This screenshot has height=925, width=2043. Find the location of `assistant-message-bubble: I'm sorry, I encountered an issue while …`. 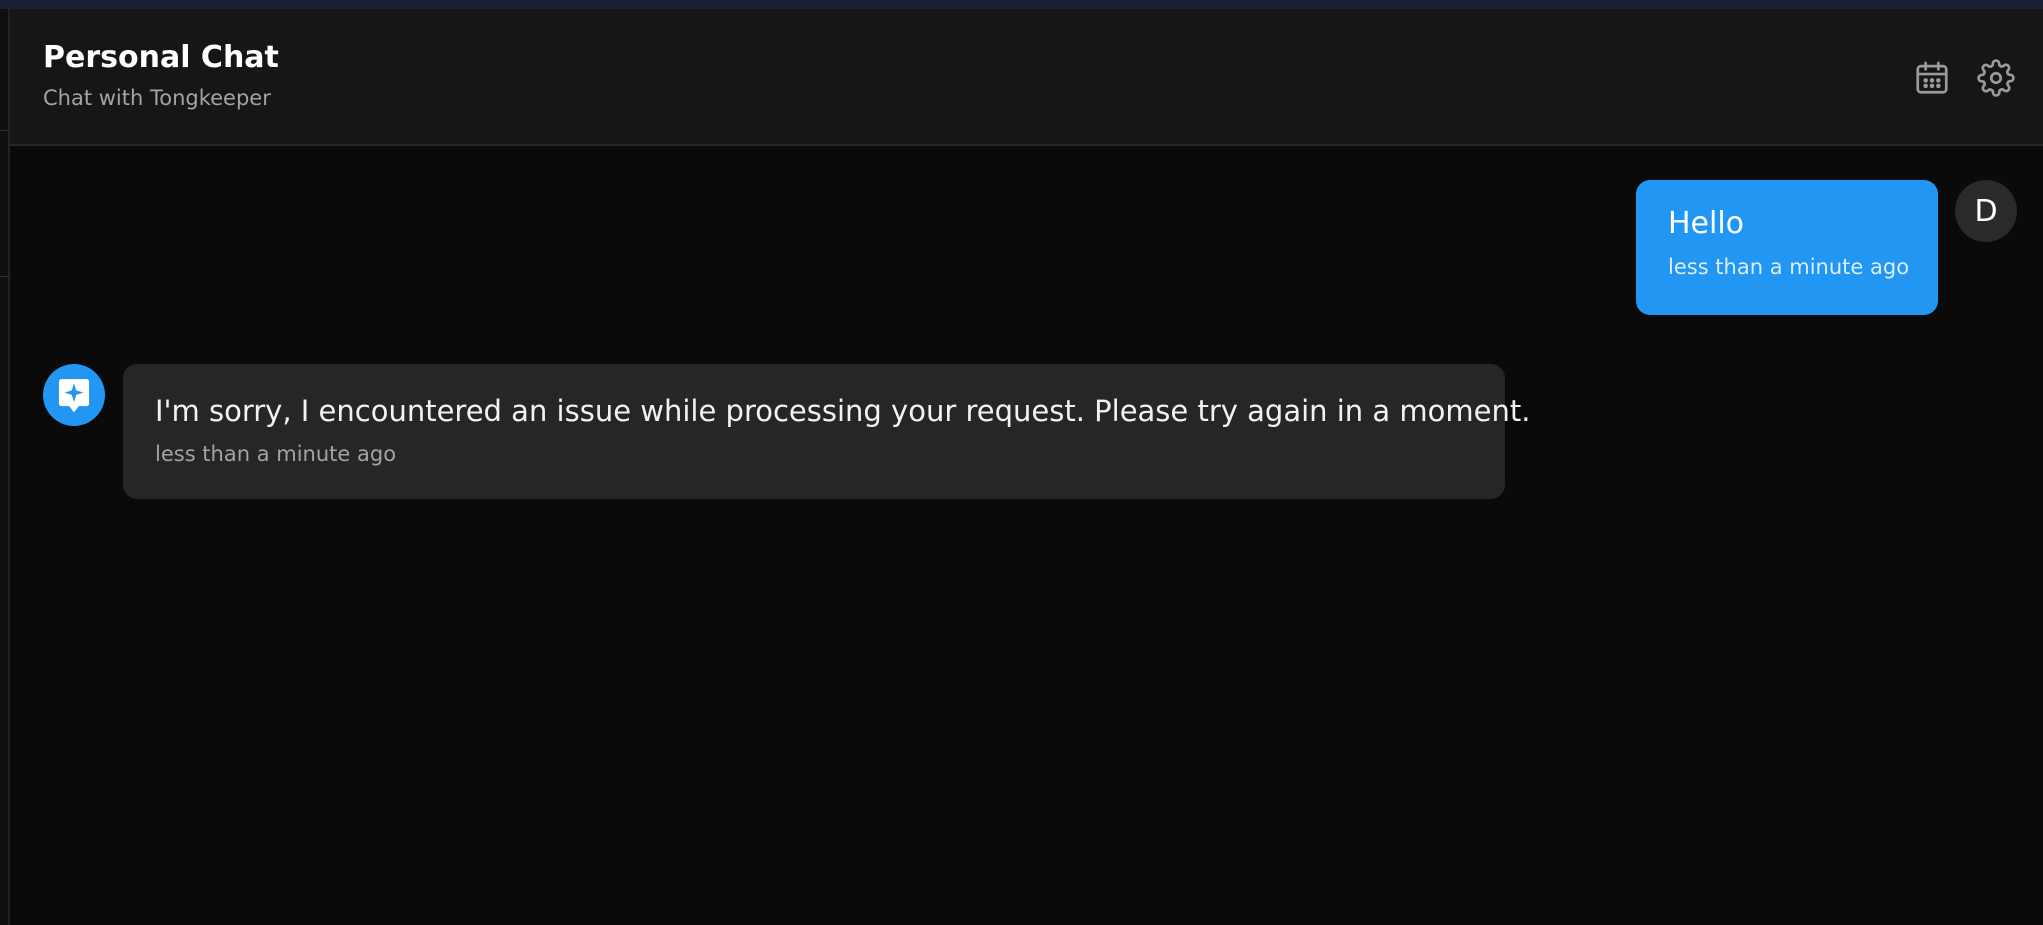

assistant-message-bubble: I'm sorry, I encountered an issue while … is located at coordinates (827, 431).